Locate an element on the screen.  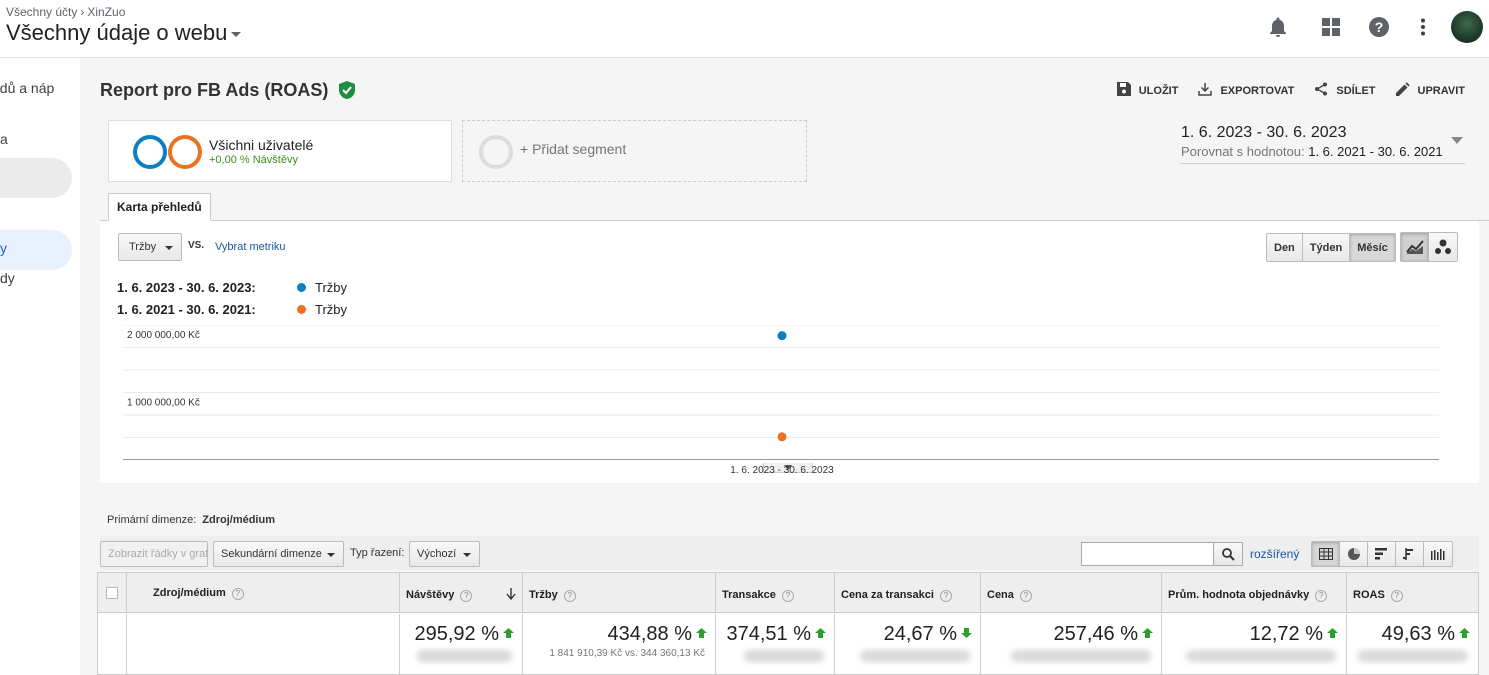
report-title: Report pro FB Ads (ROAS) is located at coordinates (214, 90).